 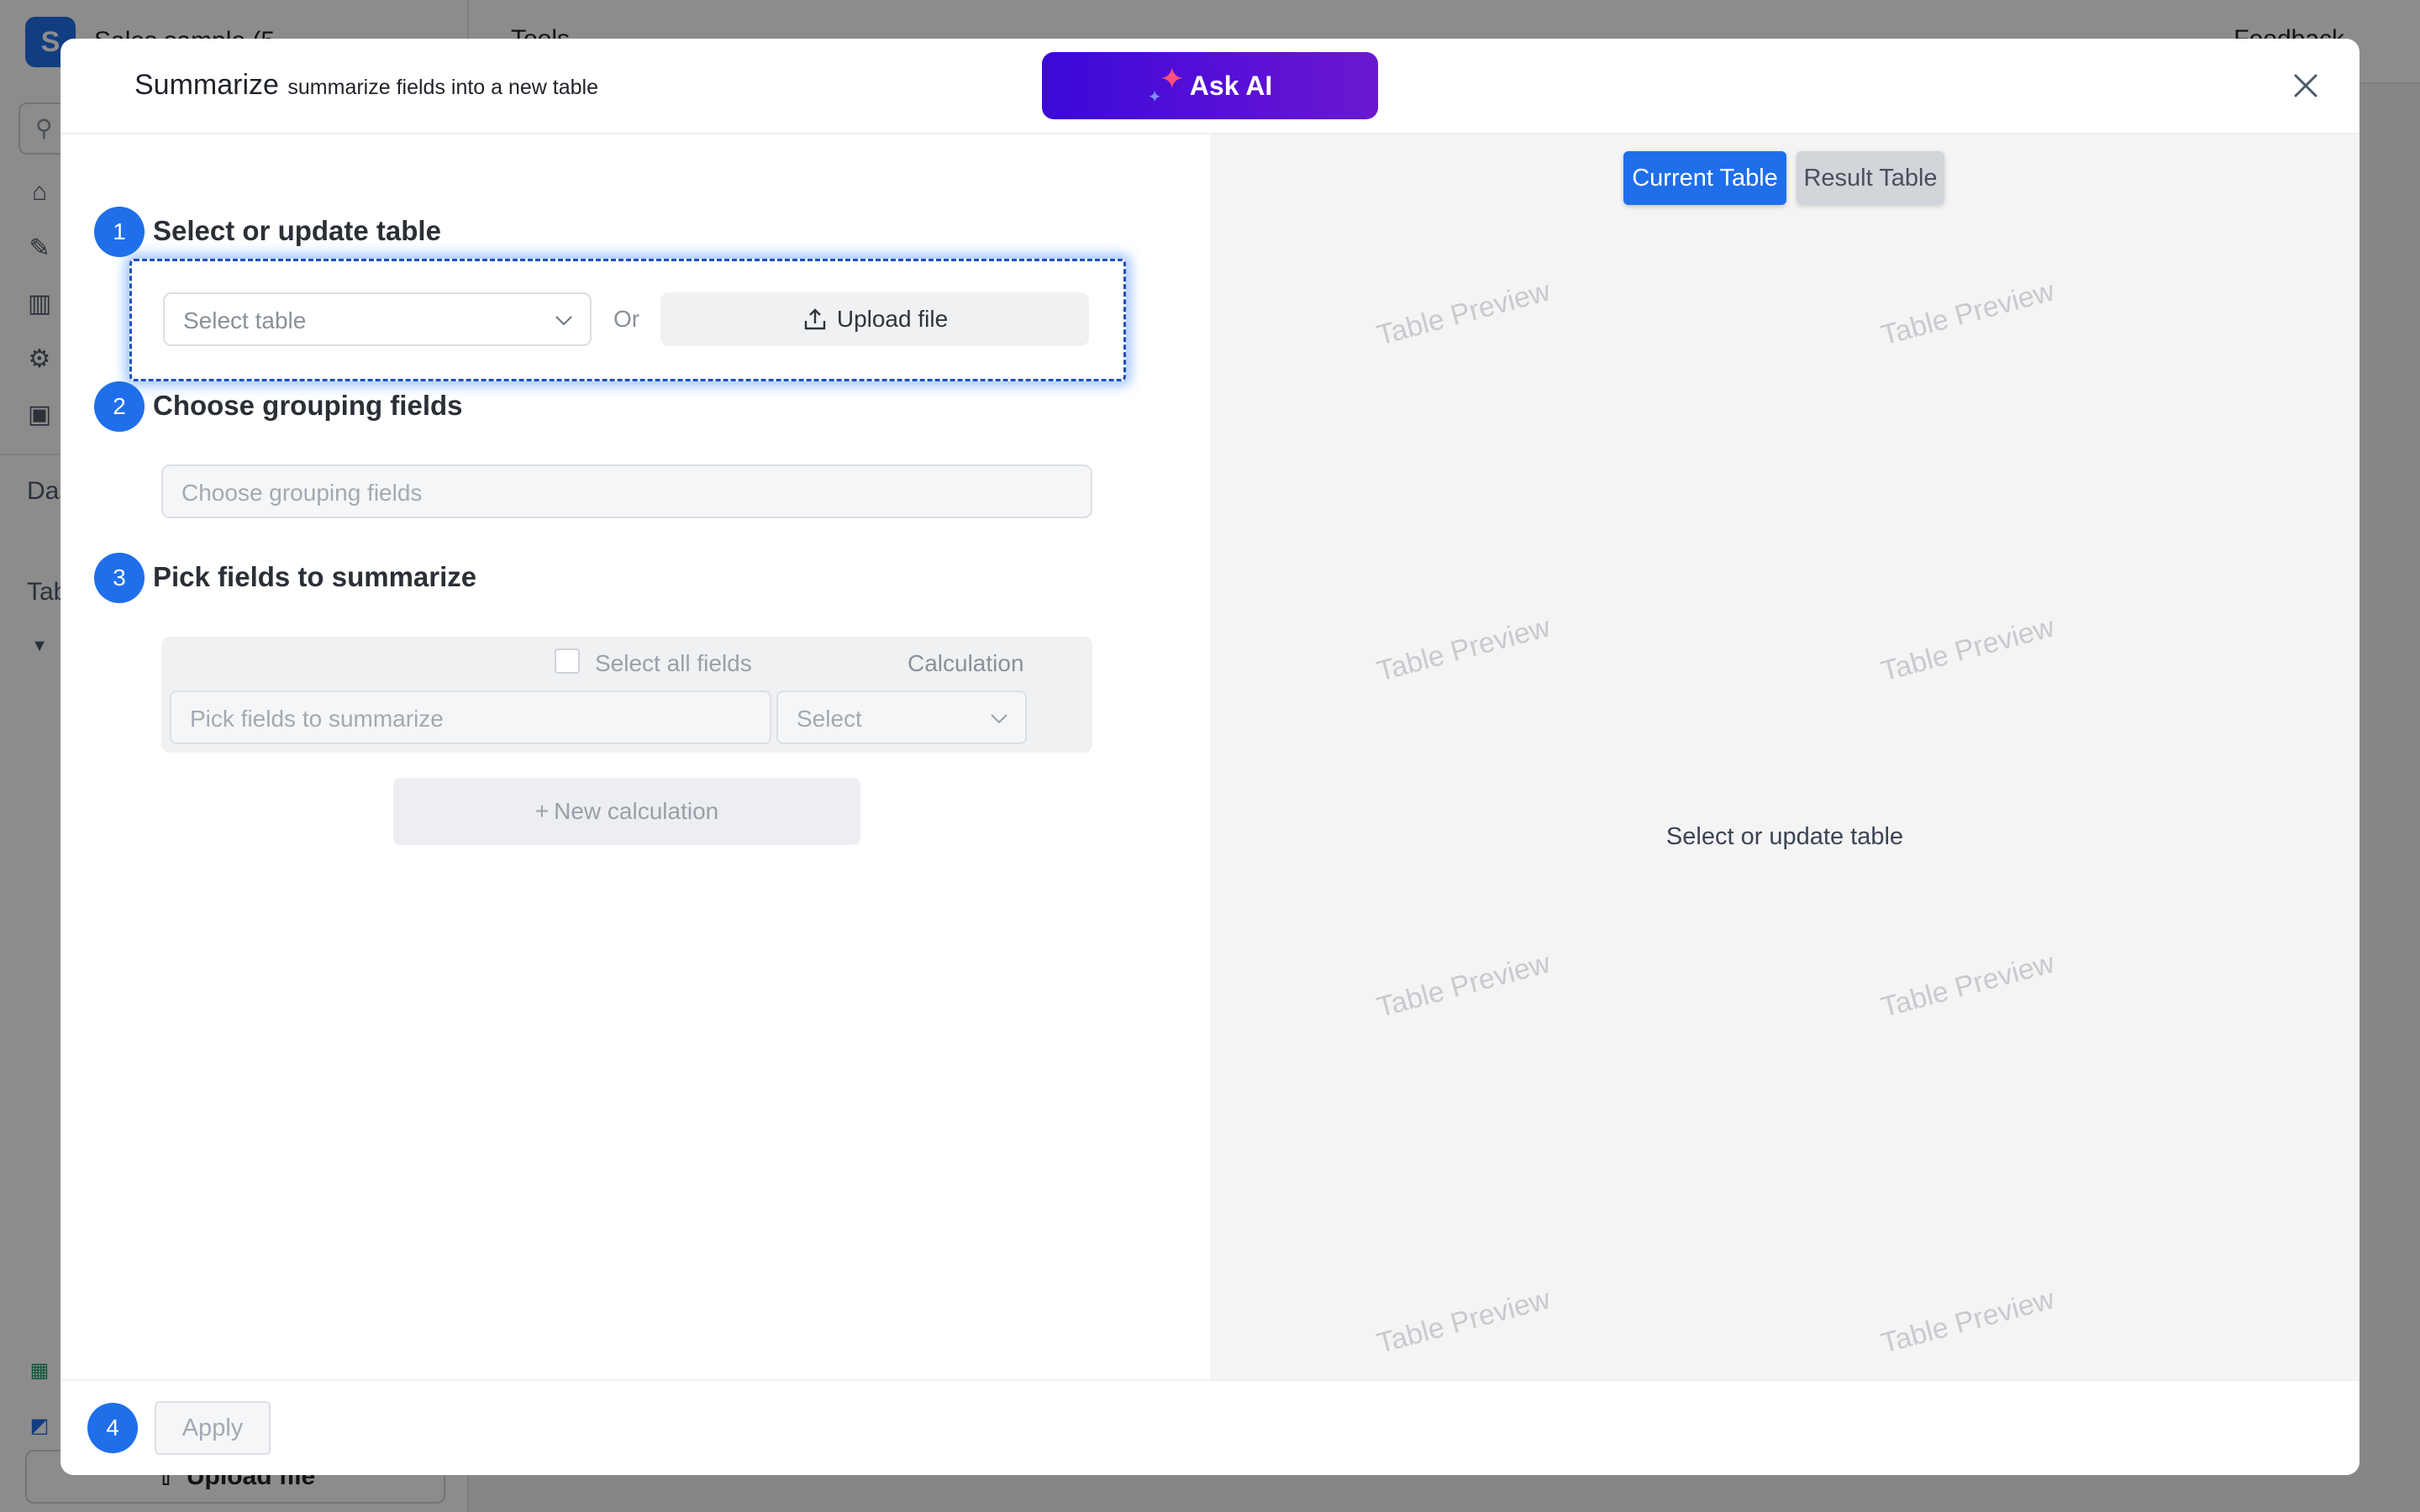 What do you see at coordinates (636, 811) in the screenshot?
I see `new-calculation-label: New calculation` at bounding box center [636, 811].